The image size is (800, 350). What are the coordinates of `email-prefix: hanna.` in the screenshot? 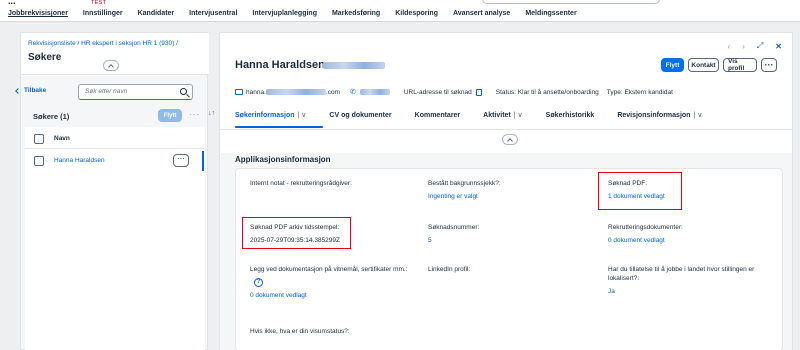 It's located at (256, 92).